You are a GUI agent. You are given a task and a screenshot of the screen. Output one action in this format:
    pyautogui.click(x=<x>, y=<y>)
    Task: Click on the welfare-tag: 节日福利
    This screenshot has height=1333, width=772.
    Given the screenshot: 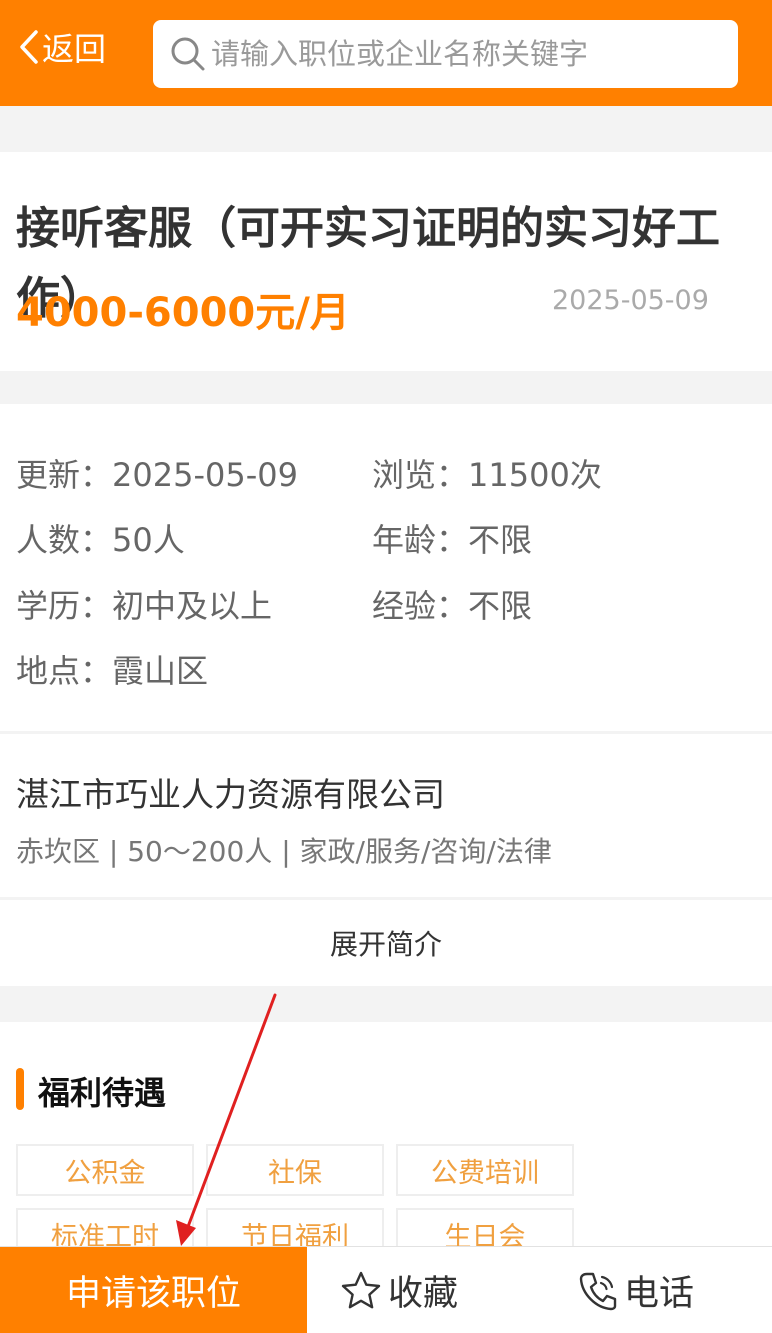 What is the action you would take?
    pyautogui.click(x=295, y=1227)
    